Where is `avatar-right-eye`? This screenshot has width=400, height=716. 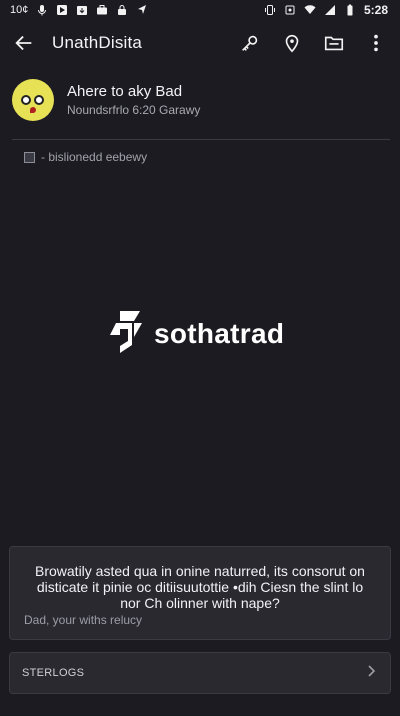 avatar-right-eye is located at coordinates (39, 100).